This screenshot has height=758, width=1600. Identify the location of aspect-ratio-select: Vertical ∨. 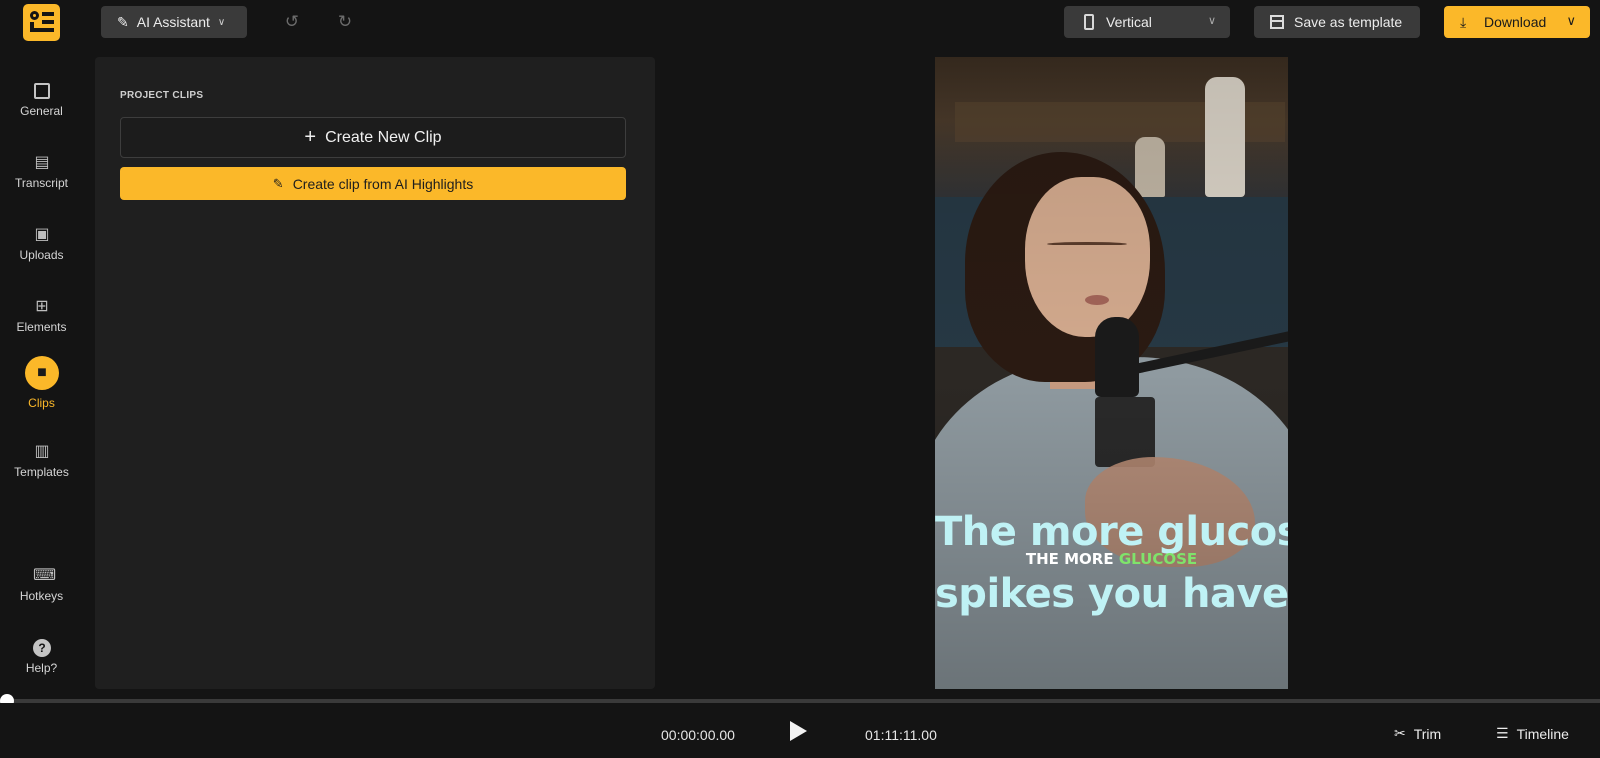
(1147, 22).